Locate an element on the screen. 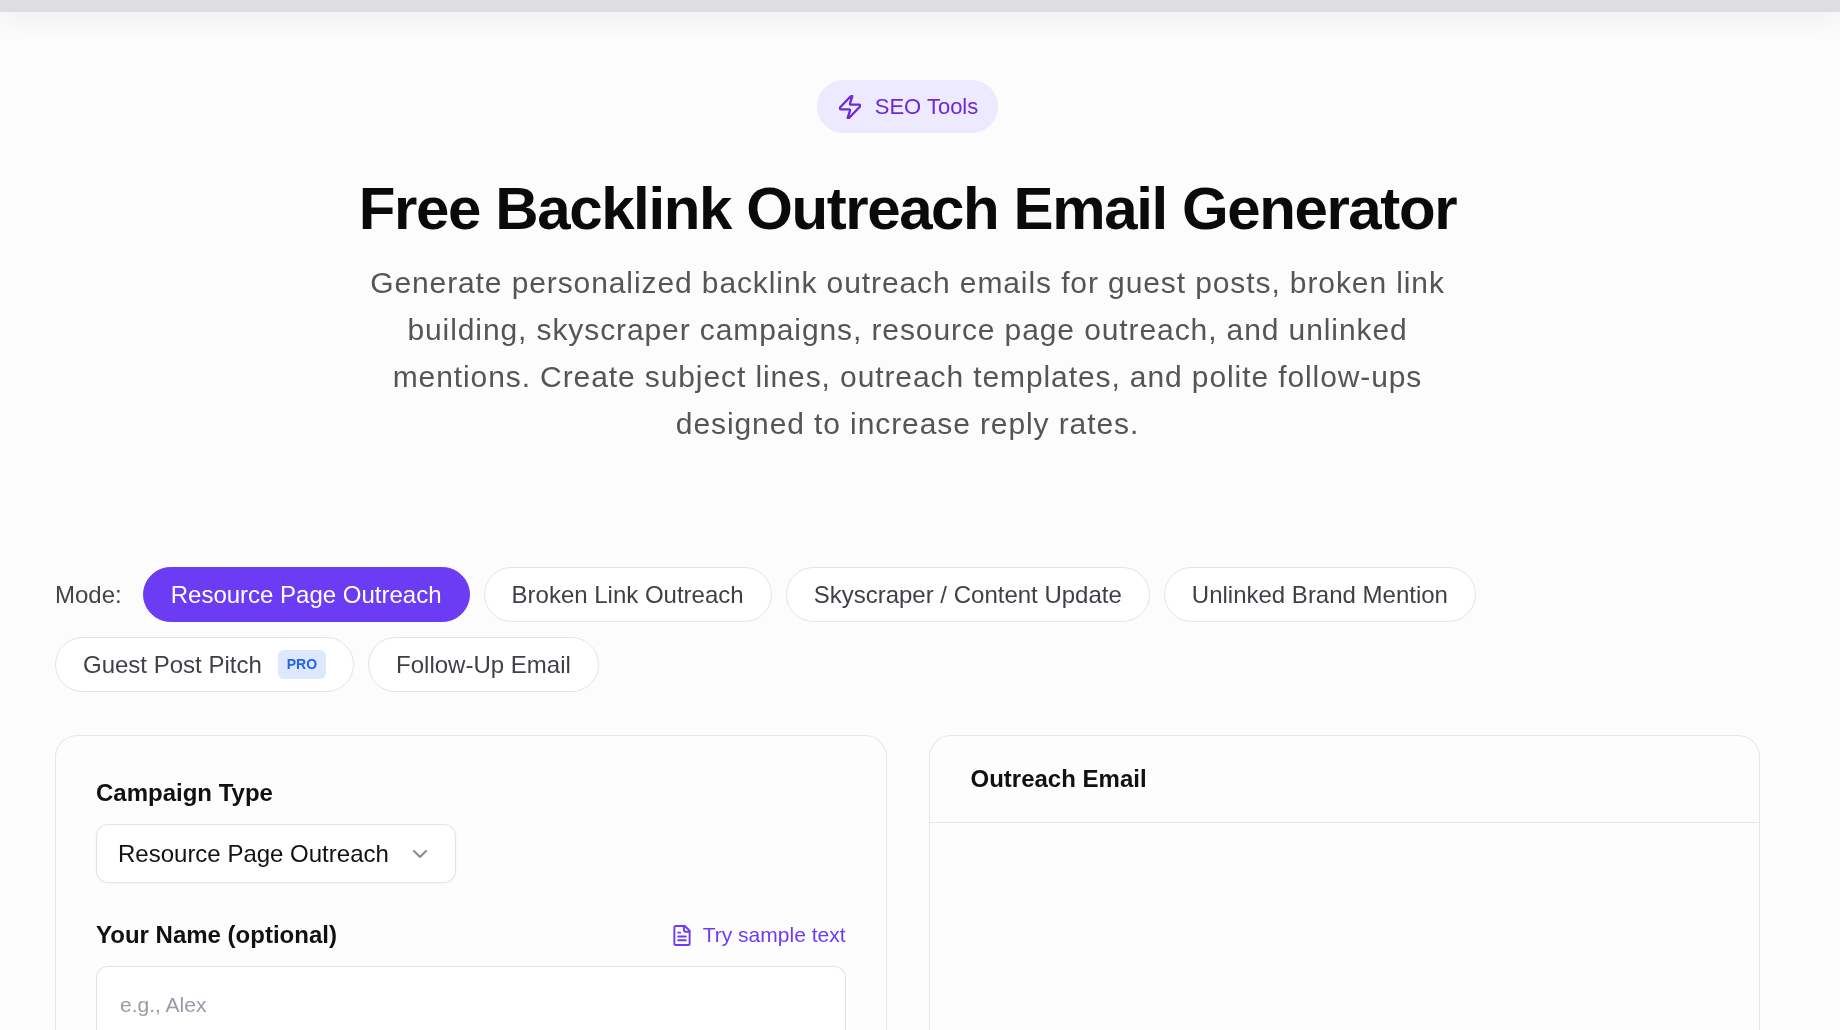 This screenshot has height=1030, width=1840. pro-tag: PRO is located at coordinates (302, 664).